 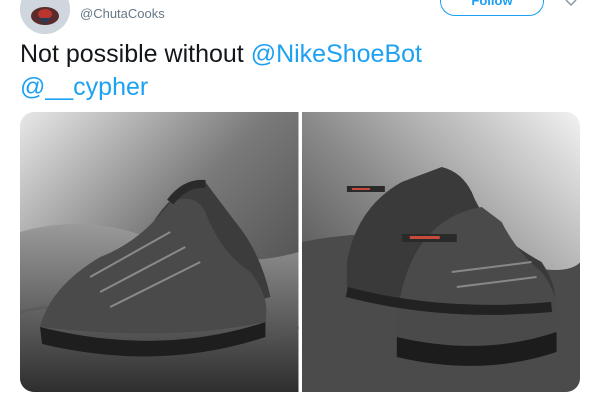 I want to click on avatar, so click(x=45, y=17).